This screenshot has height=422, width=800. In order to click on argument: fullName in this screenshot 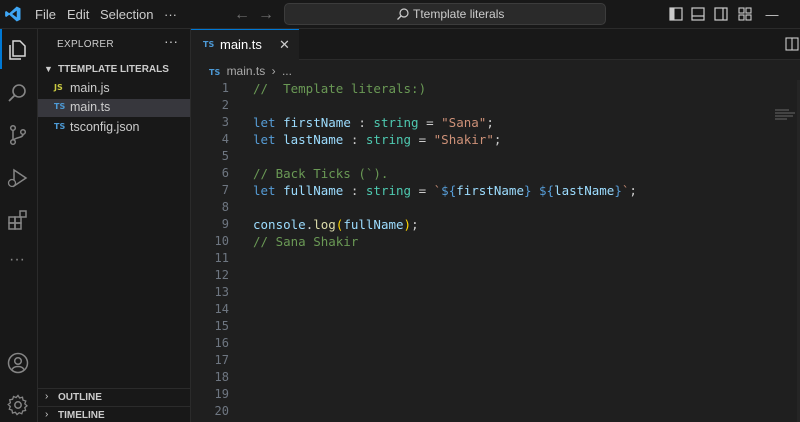, I will do `click(373, 224)`.